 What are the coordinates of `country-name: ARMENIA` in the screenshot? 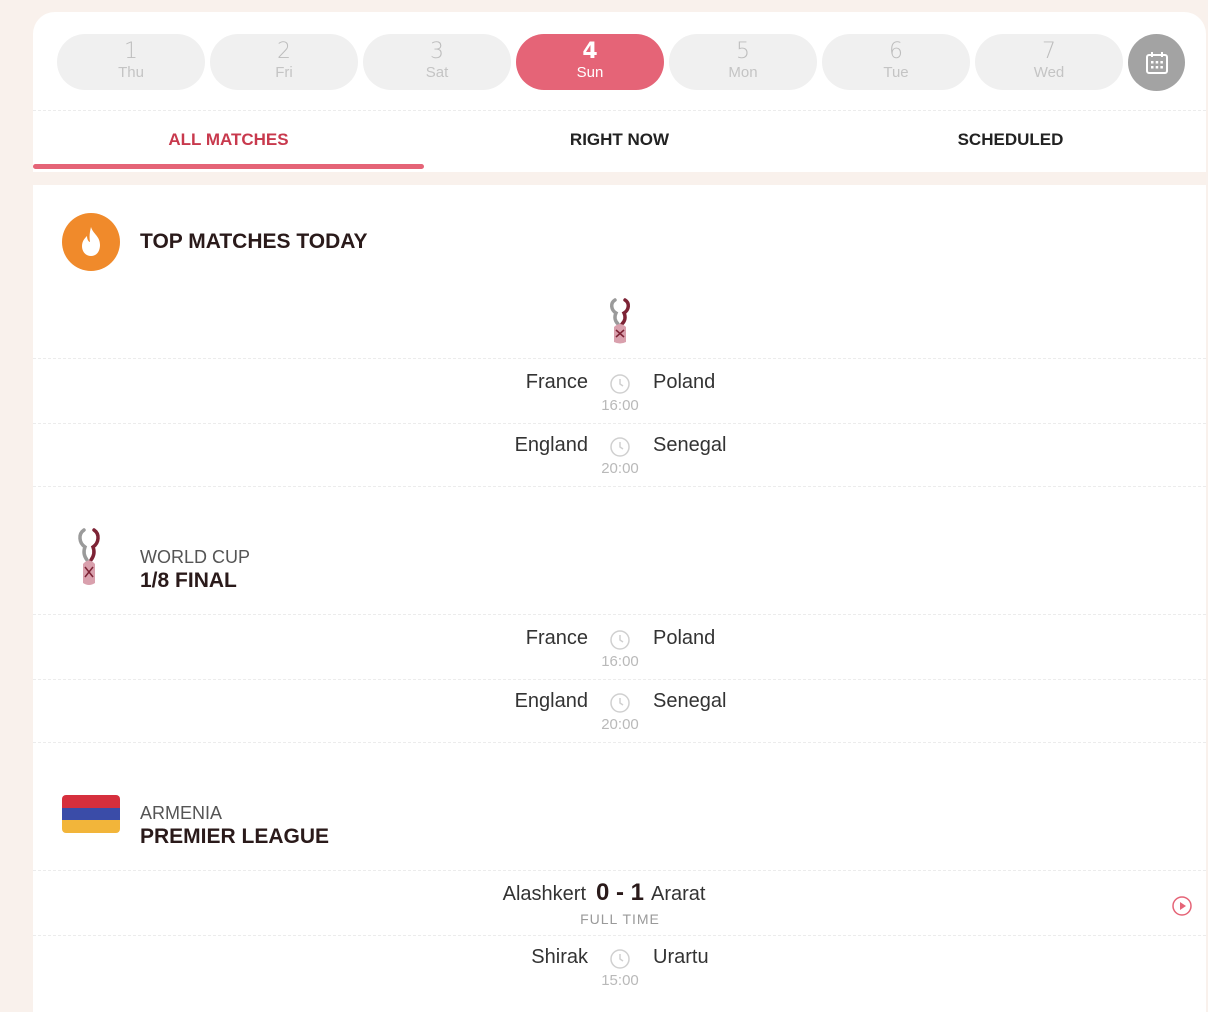 It's located at (181, 813).